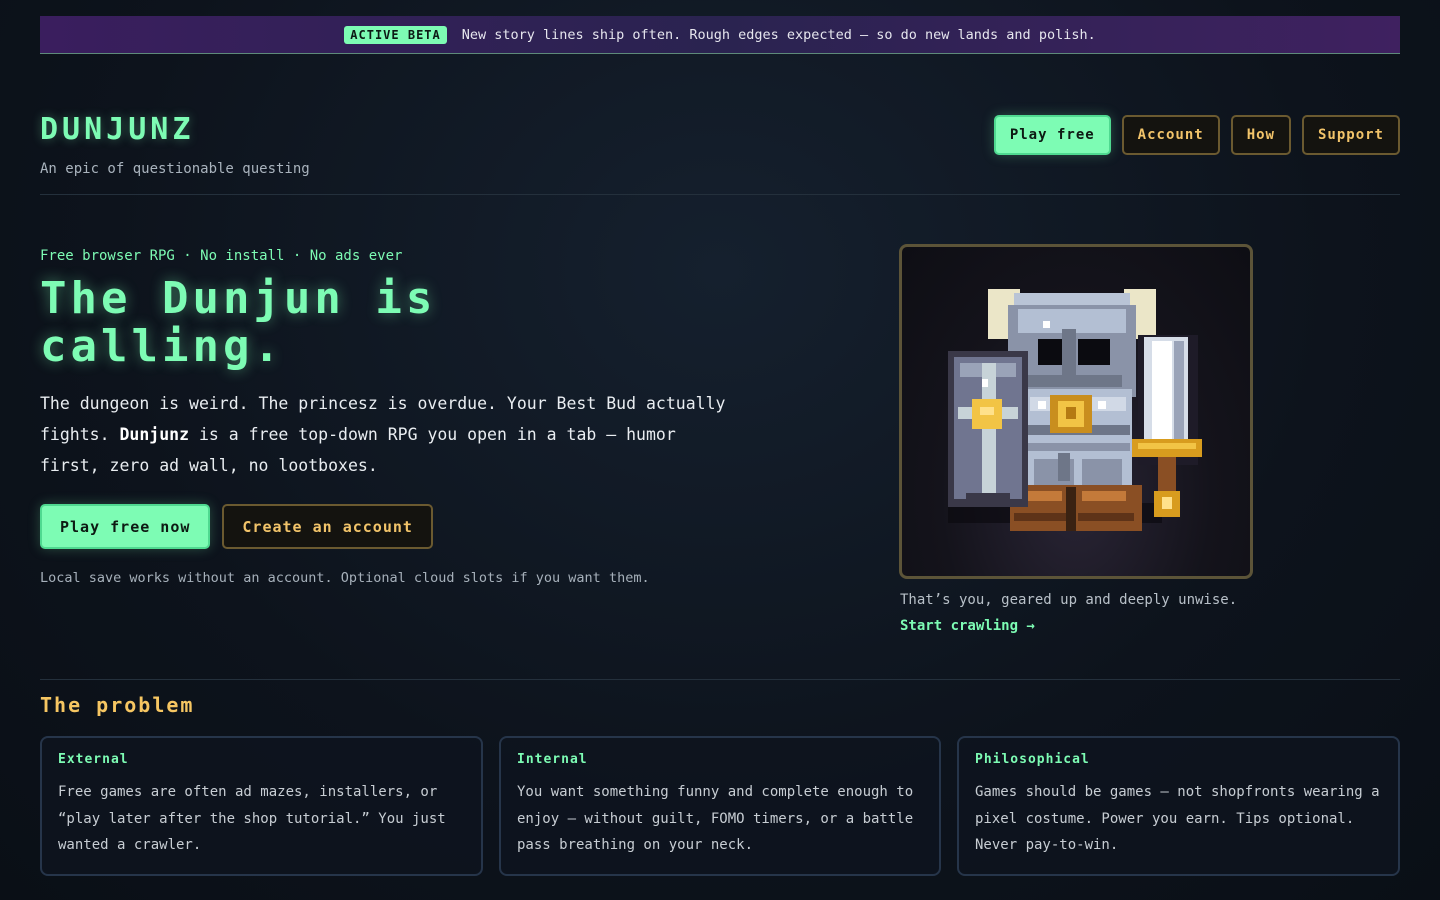  I want to click on portrait-caption: That’s you, geared up and deeply unwise., so click(1069, 600).